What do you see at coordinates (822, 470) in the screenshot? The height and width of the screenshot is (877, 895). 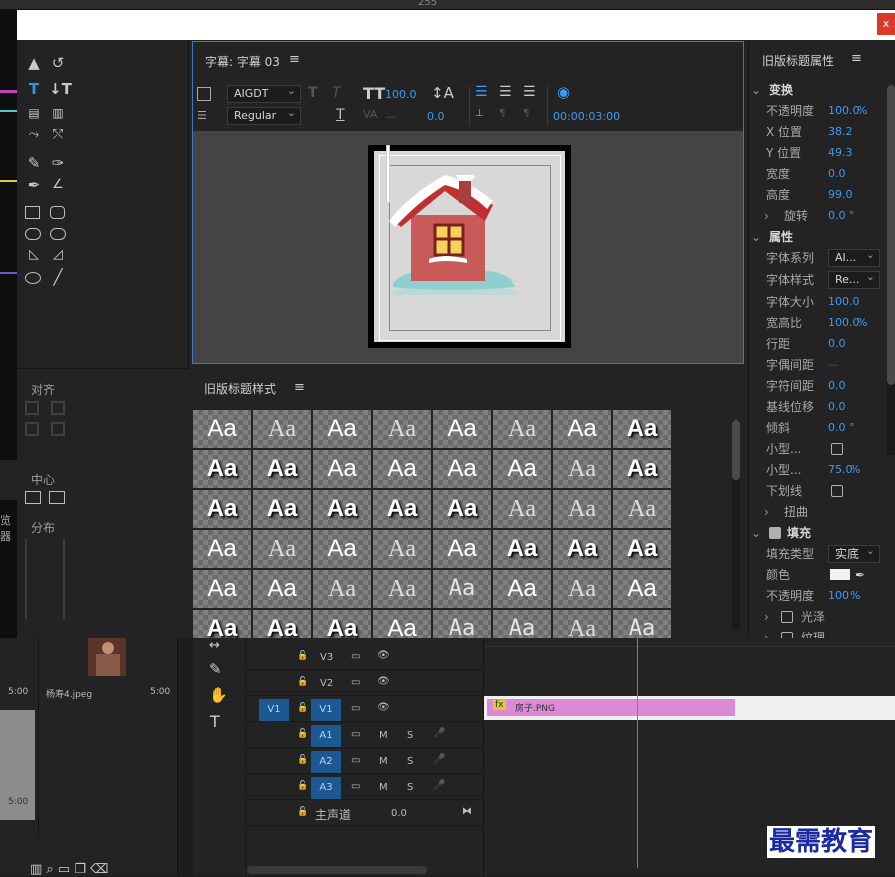 I see `smallcaps-size-row: 小型... 75.0%` at bounding box center [822, 470].